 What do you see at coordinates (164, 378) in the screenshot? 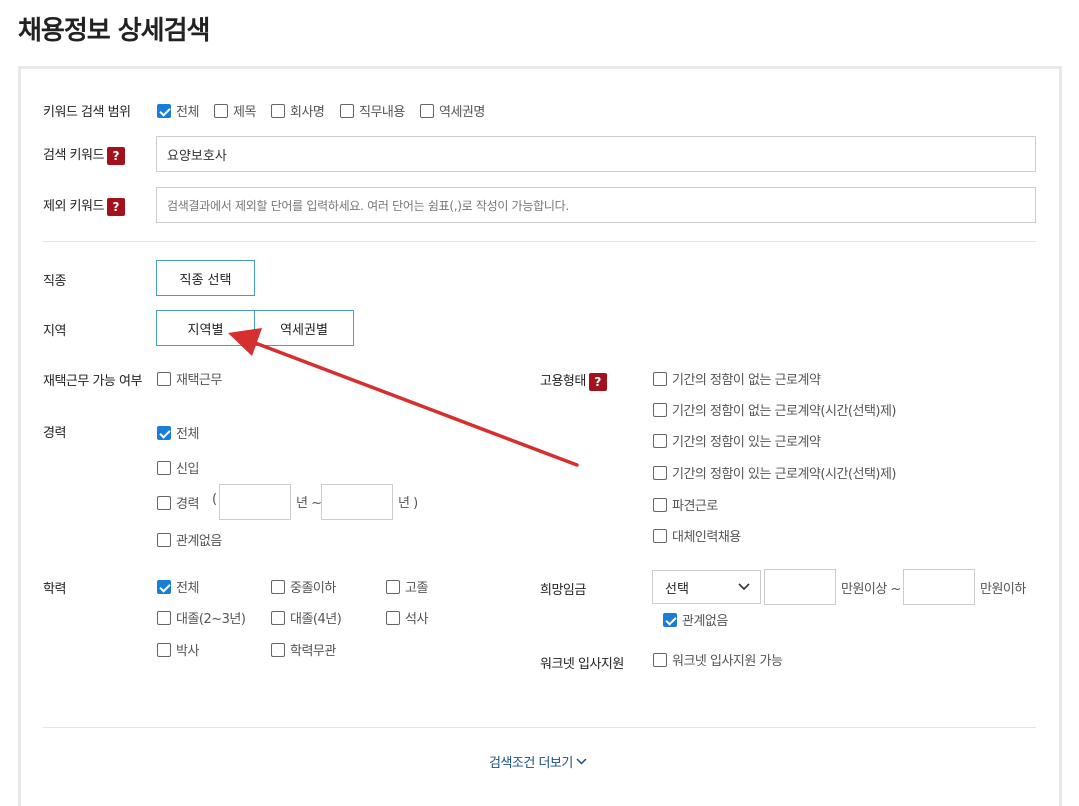
I see `remote-checkbox` at bounding box center [164, 378].